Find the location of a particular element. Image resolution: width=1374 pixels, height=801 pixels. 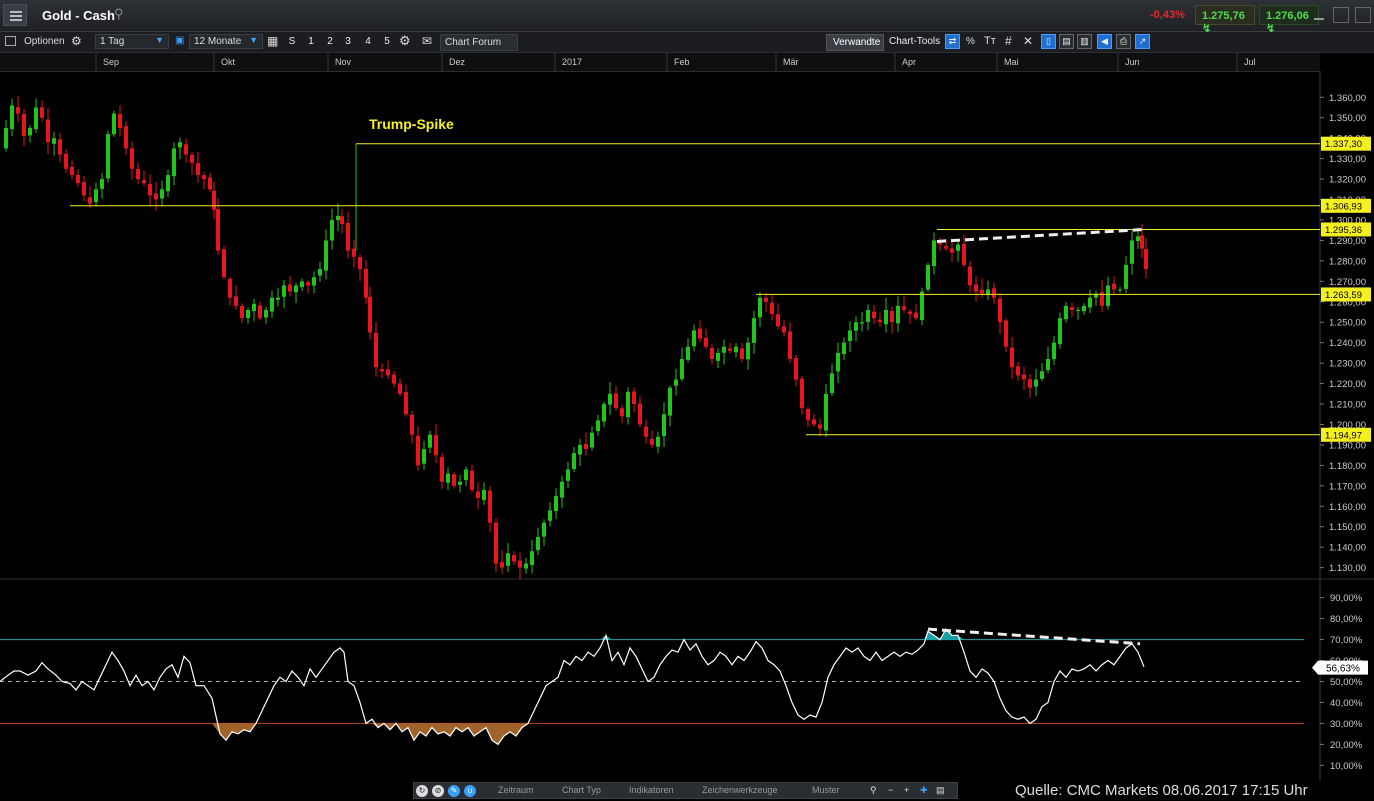

pencil-icon: ✎ is located at coordinates (454, 791).